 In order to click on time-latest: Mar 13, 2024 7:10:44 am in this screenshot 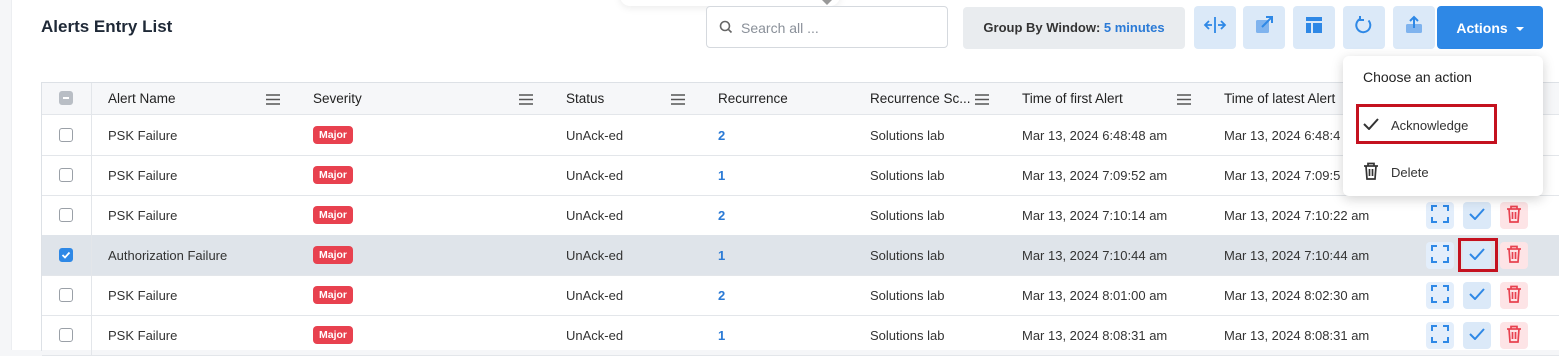, I will do `click(1297, 255)`.